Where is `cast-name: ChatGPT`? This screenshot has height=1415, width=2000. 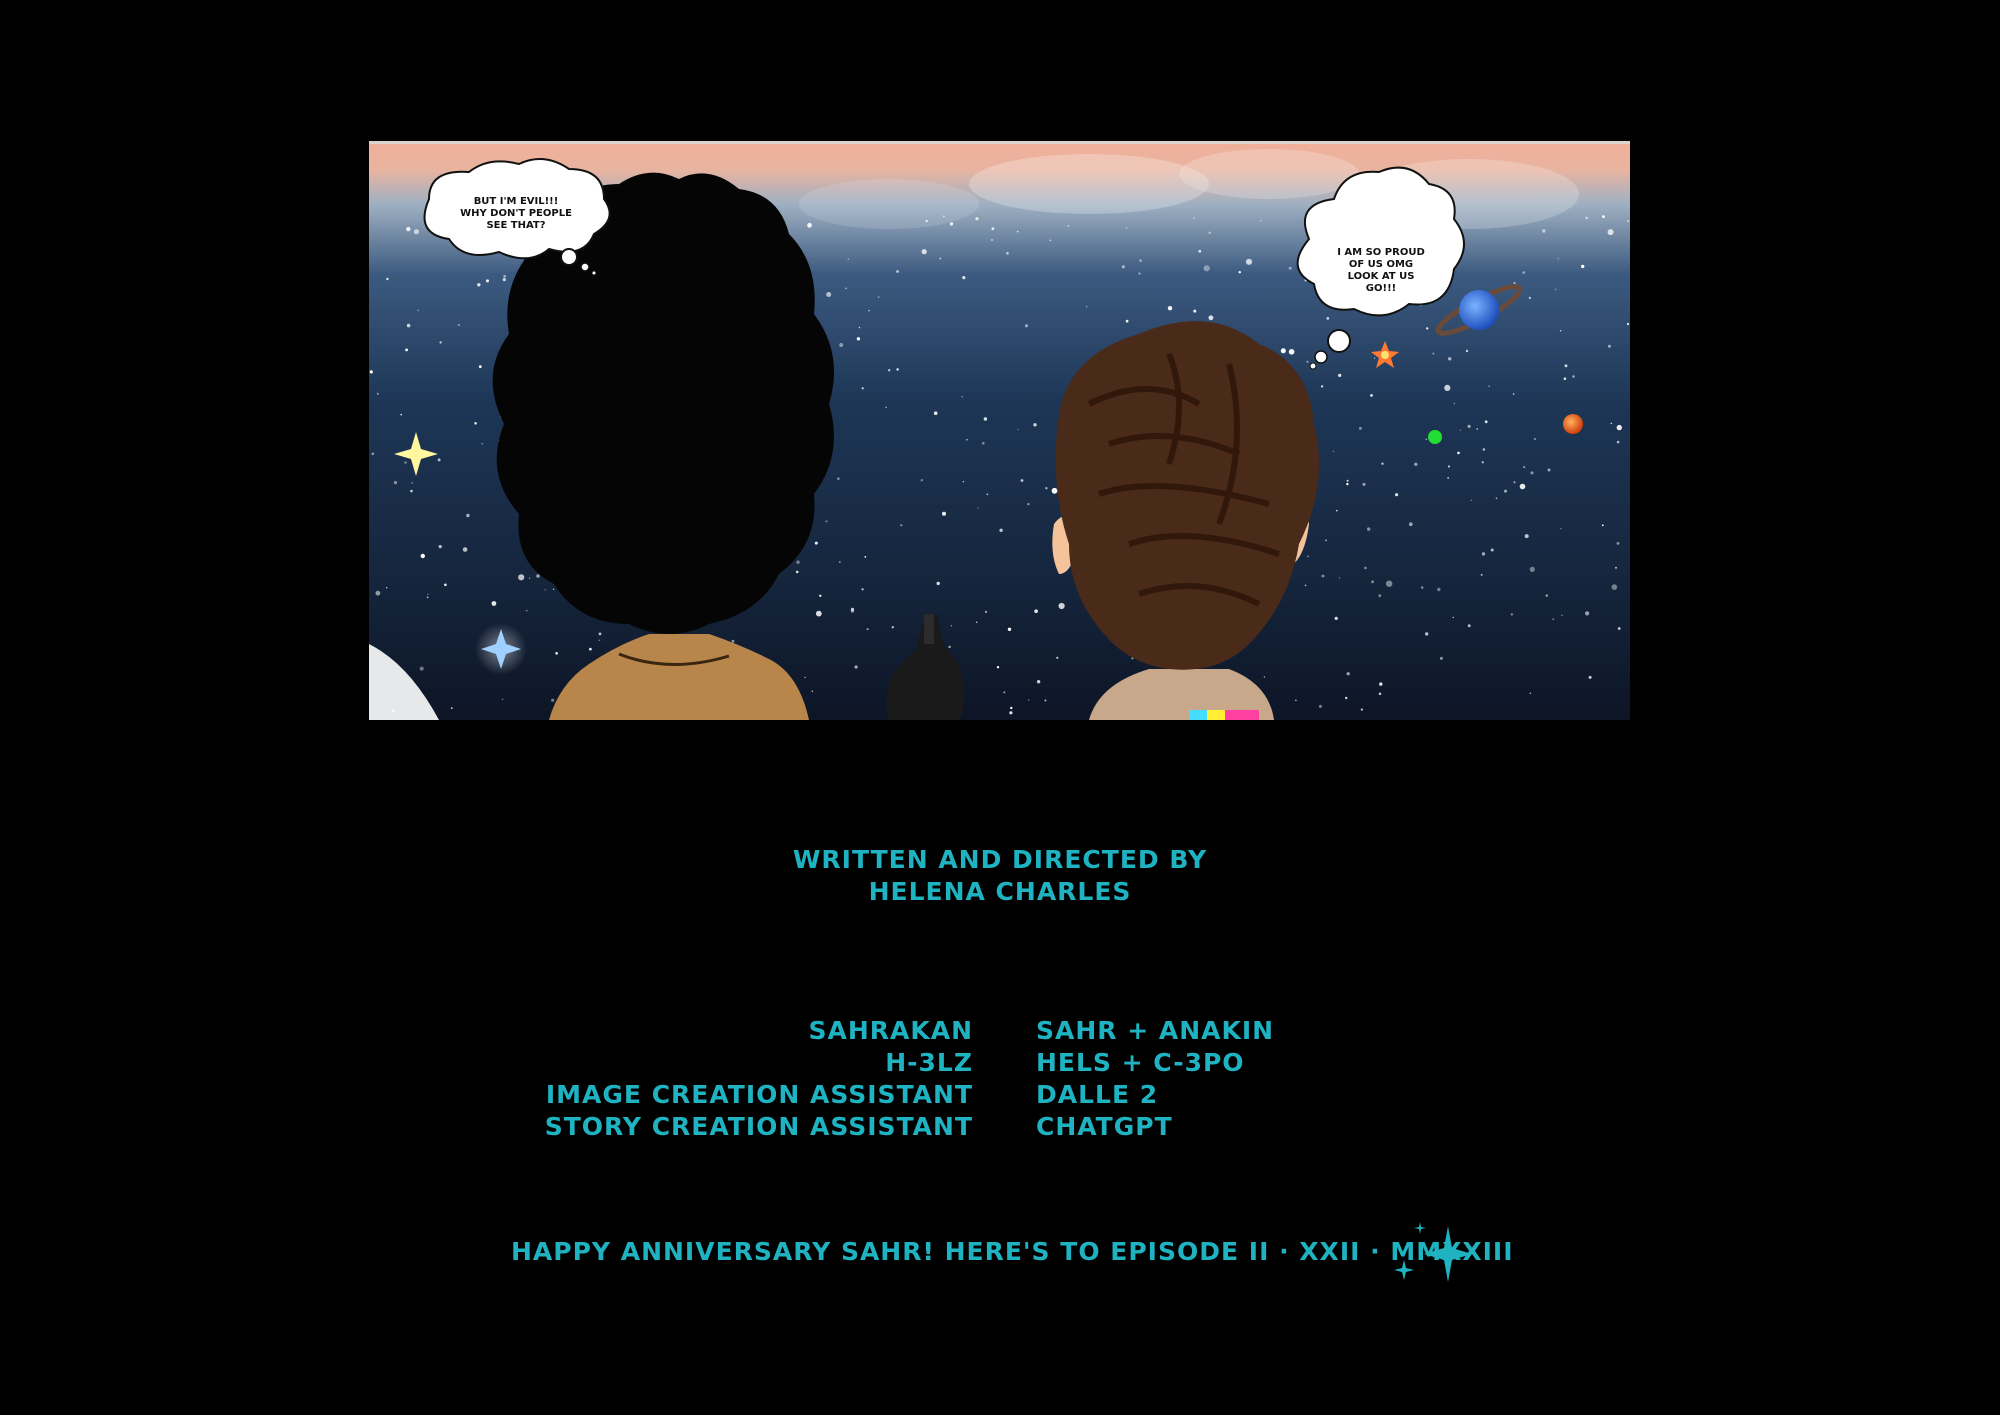
cast-name: ChatGPT is located at coordinates (1104, 1126).